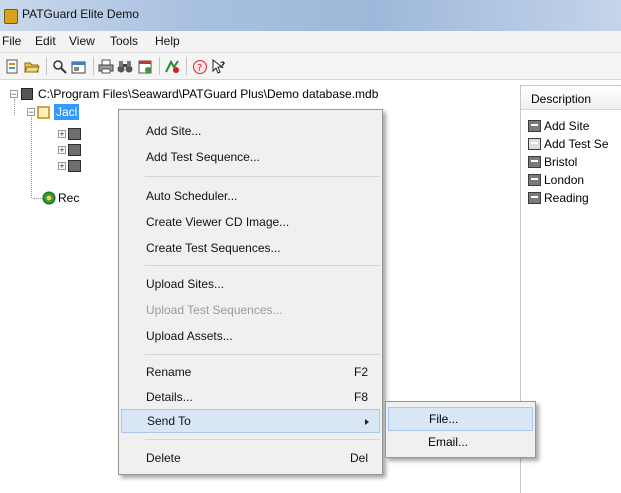 The image size is (621, 493). What do you see at coordinates (82, 41) in the screenshot?
I see `menu-view: View` at bounding box center [82, 41].